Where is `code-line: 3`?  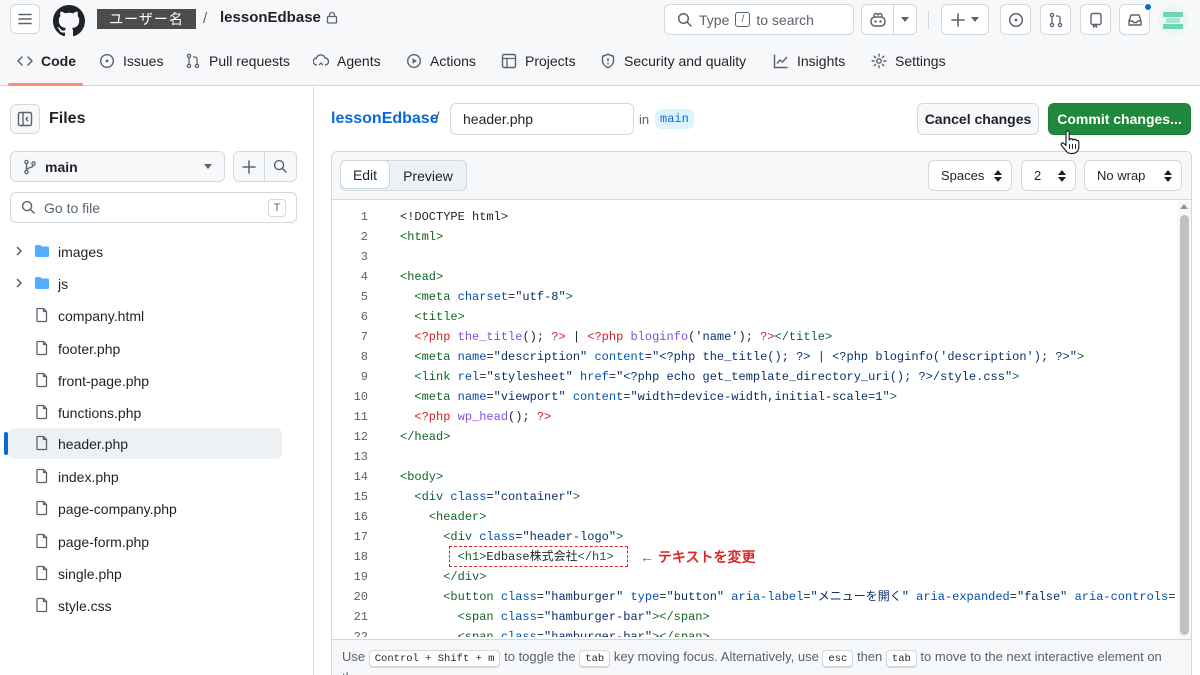 code-line: 3 is located at coordinates (754, 257).